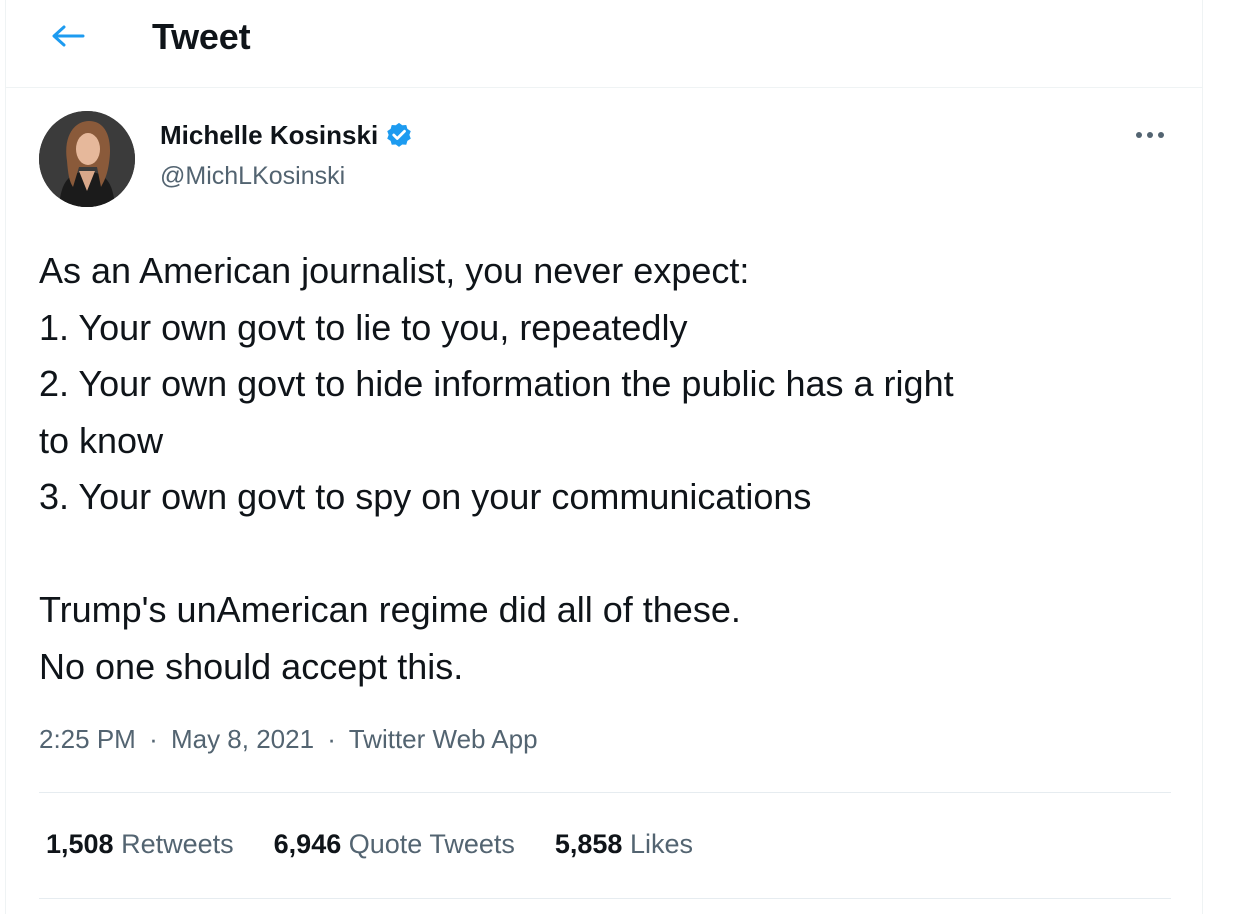 The height and width of the screenshot is (914, 1234). Describe the element at coordinates (201, 36) in the screenshot. I see `page-title: Tweet` at that location.